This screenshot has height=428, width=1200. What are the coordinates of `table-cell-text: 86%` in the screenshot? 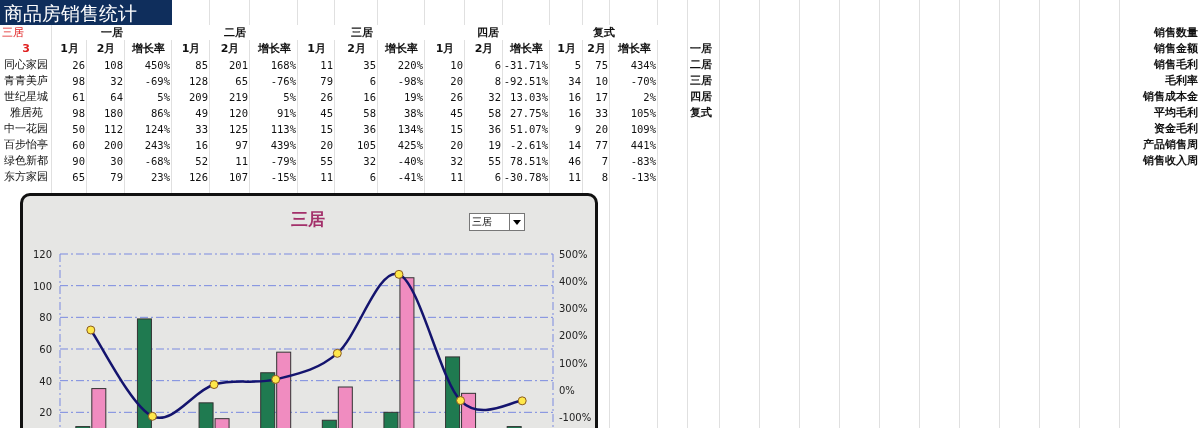 It's located at (160, 113).